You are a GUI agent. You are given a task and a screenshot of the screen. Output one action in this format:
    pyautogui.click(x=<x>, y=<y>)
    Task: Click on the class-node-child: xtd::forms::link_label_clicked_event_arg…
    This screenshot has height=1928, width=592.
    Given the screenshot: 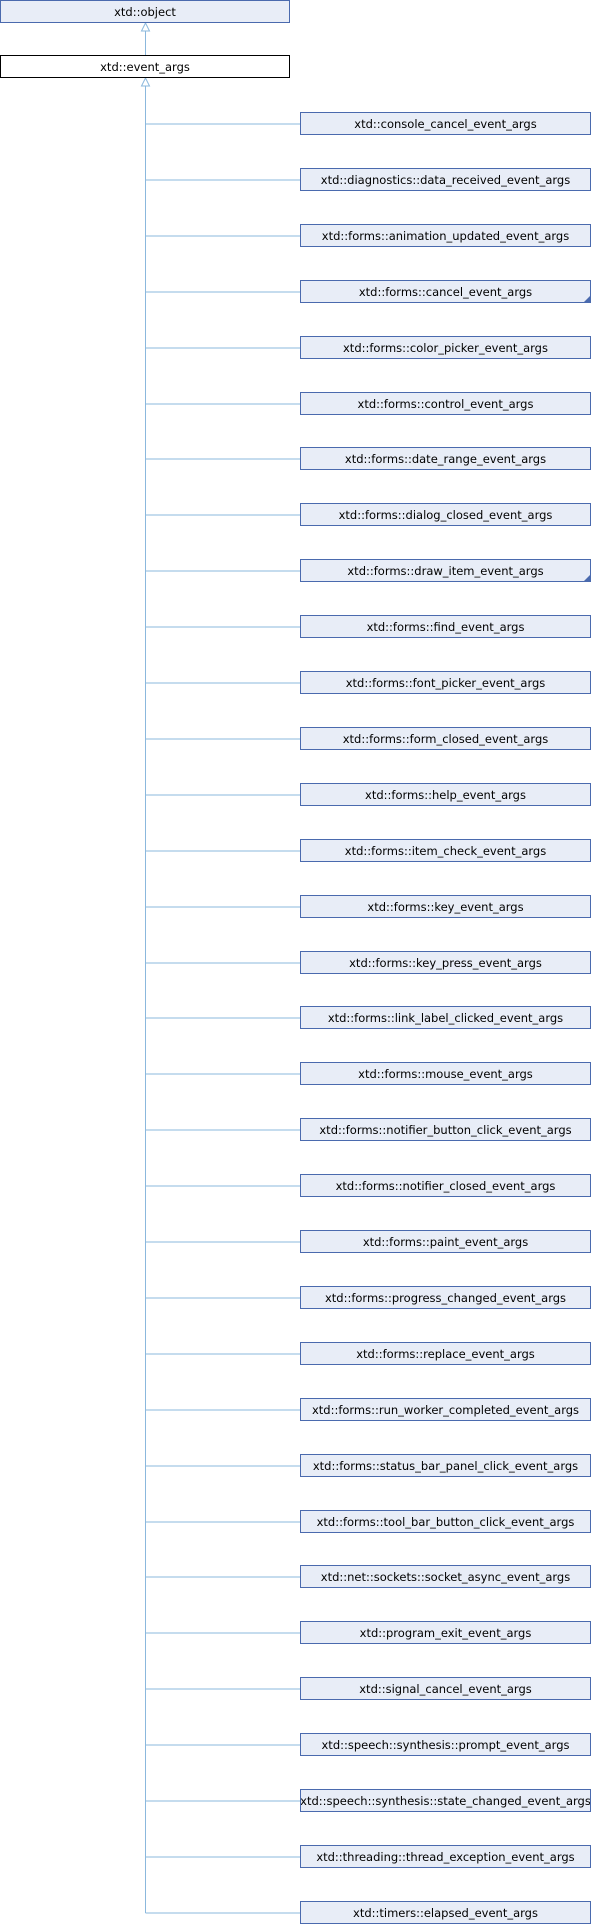 What is the action you would take?
    pyautogui.click(x=445, y=1017)
    